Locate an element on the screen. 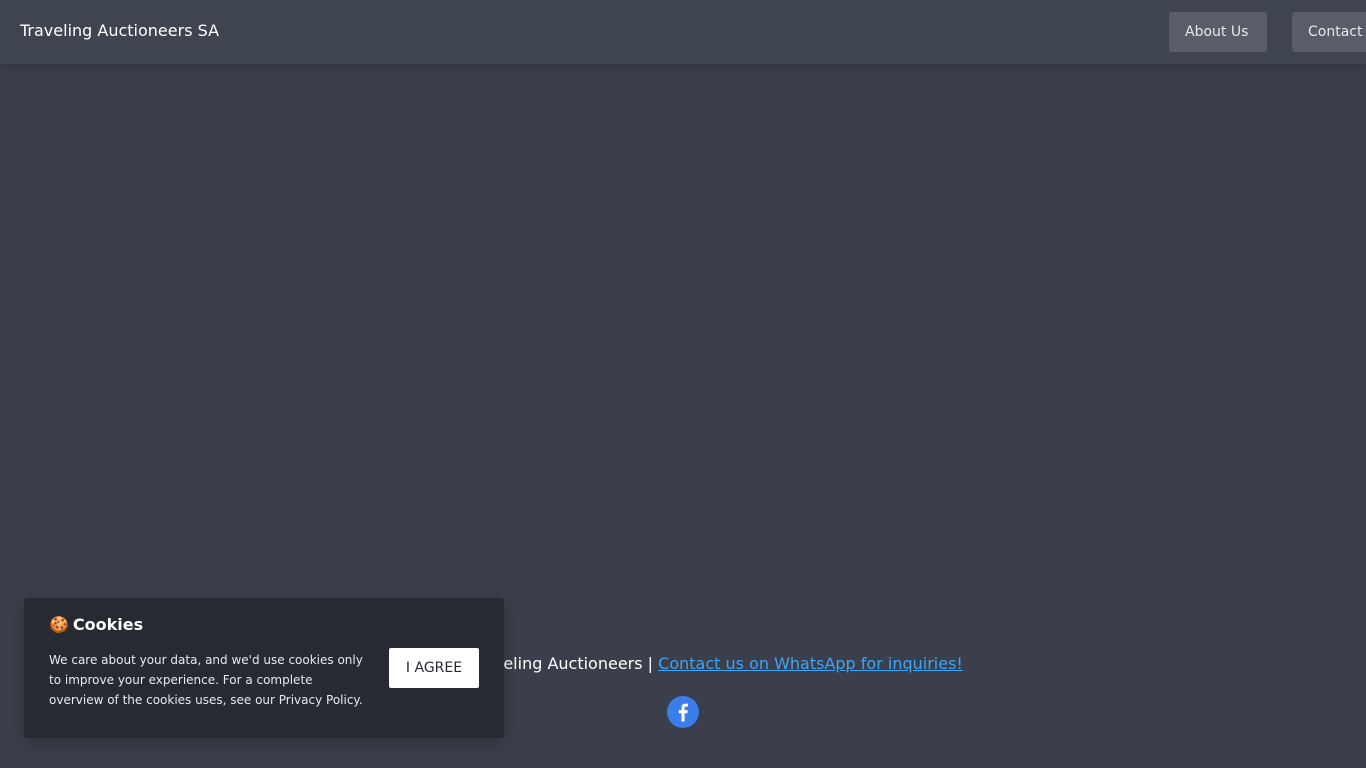 This screenshot has height=768, width=1366. whatsapp-link: Contact us on WhatsApp for inquiries! is located at coordinates (810, 663).